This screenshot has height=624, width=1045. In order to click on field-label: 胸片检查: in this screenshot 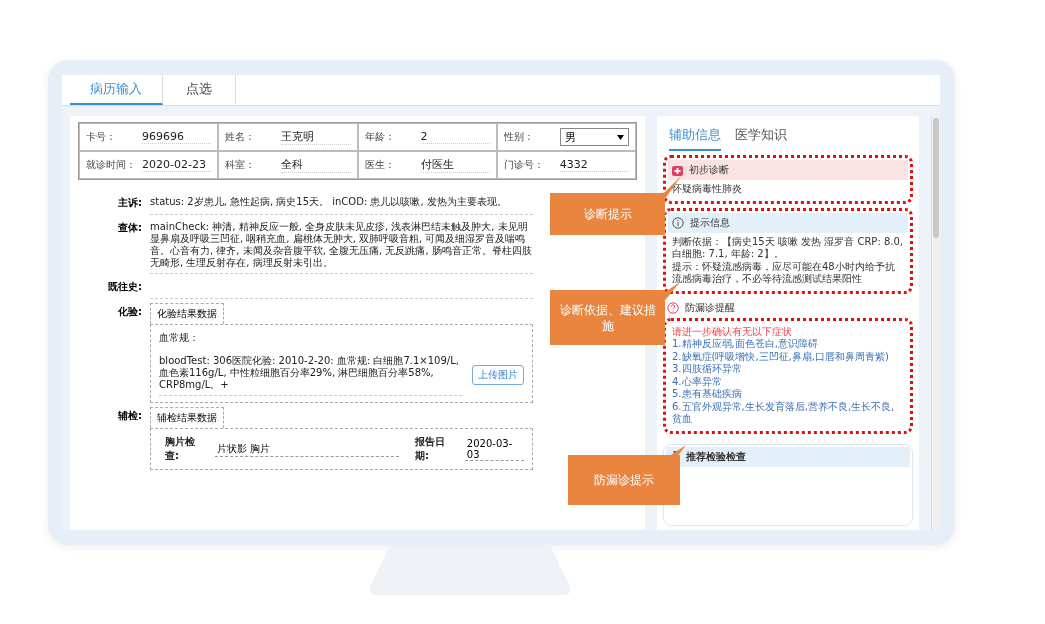, I will do `click(180, 449)`.